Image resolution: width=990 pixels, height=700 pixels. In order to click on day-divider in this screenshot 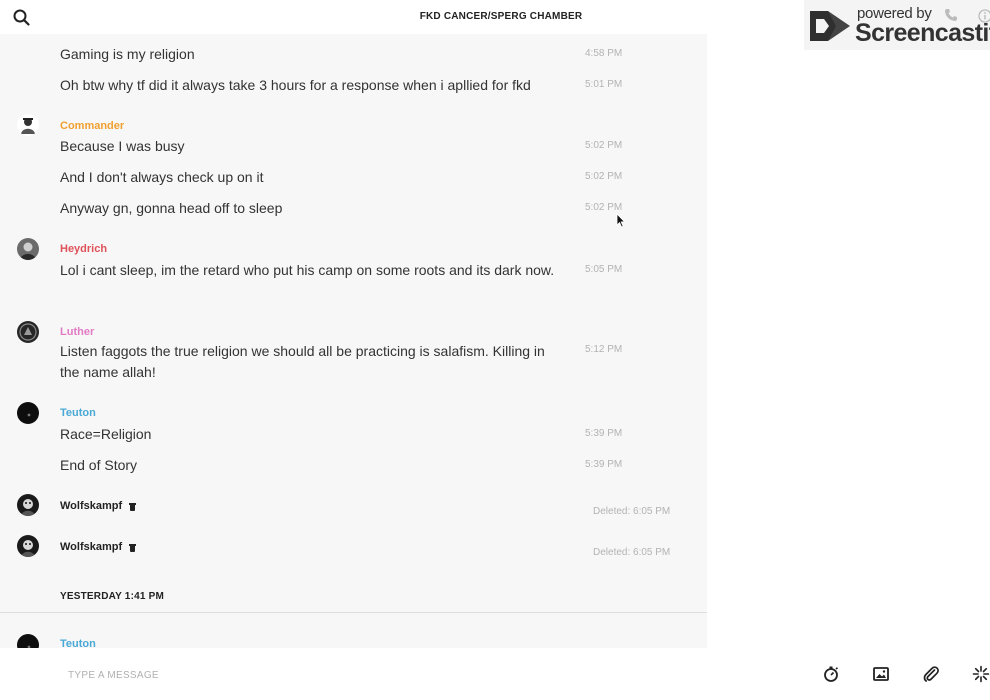, I will do `click(353, 612)`.